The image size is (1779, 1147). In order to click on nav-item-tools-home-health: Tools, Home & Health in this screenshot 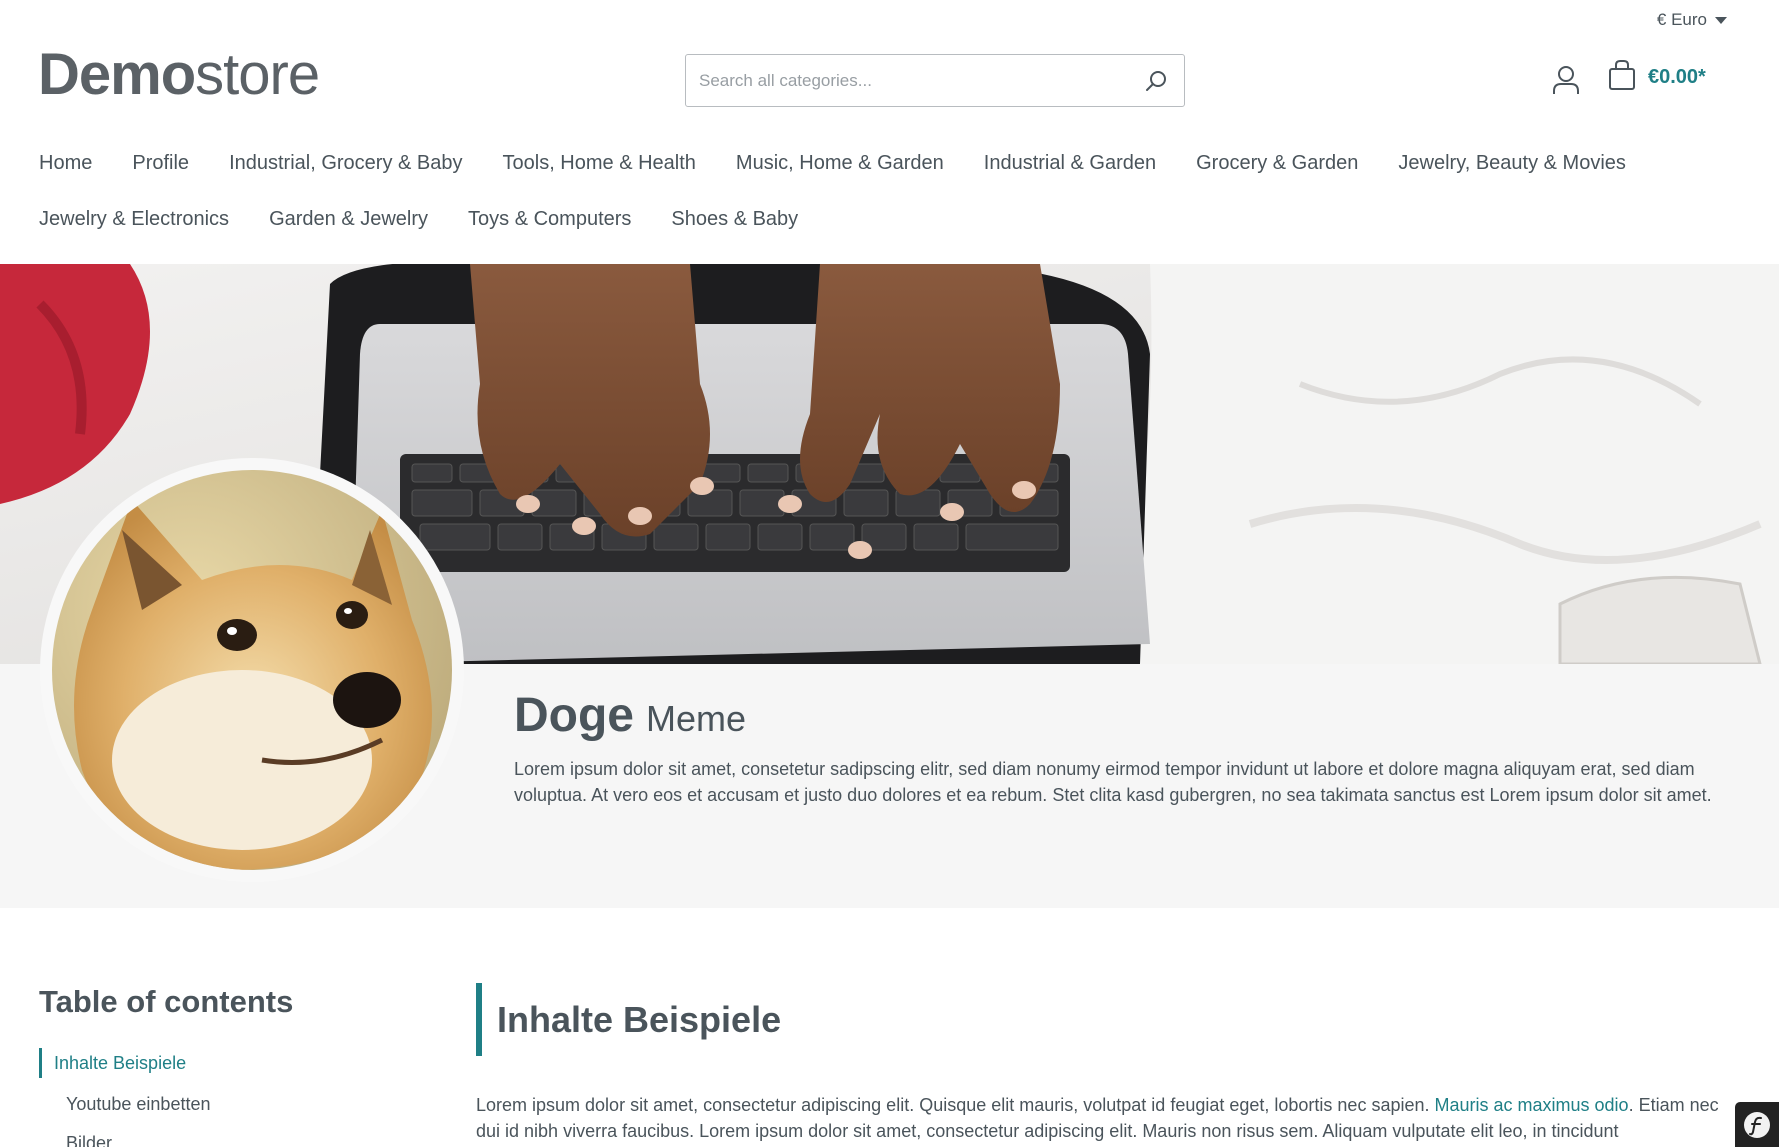, I will do `click(599, 163)`.